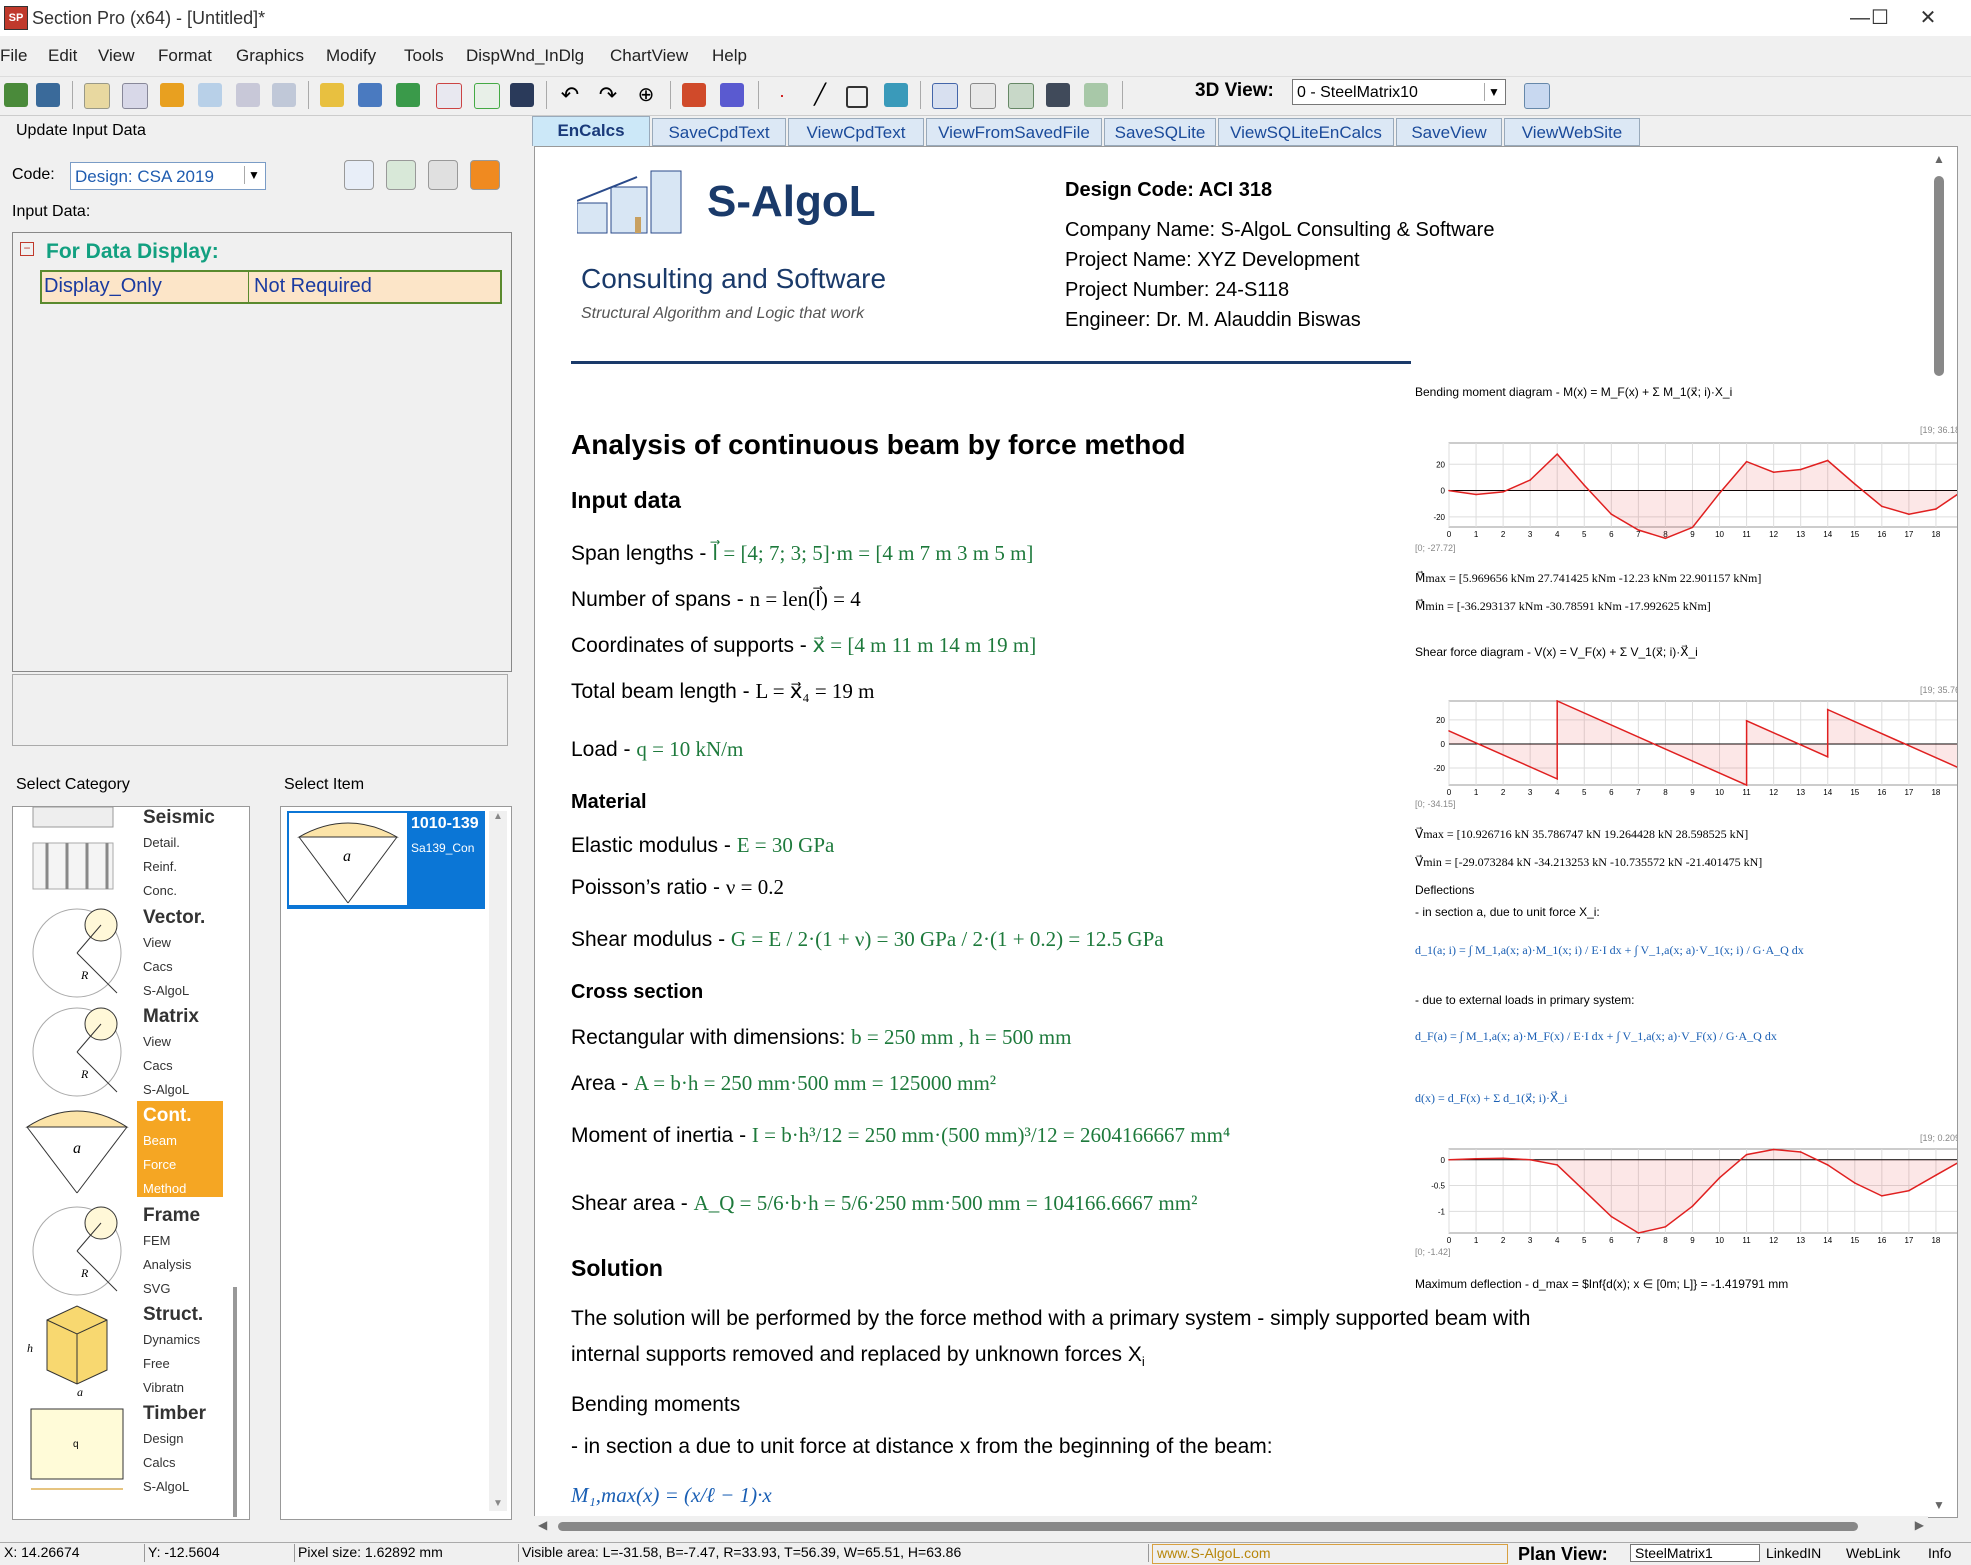 Image resolution: width=1971 pixels, height=1565 pixels. What do you see at coordinates (424, 56) in the screenshot?
I see `menu-tools: Tools` at bounding box center [424, 56].